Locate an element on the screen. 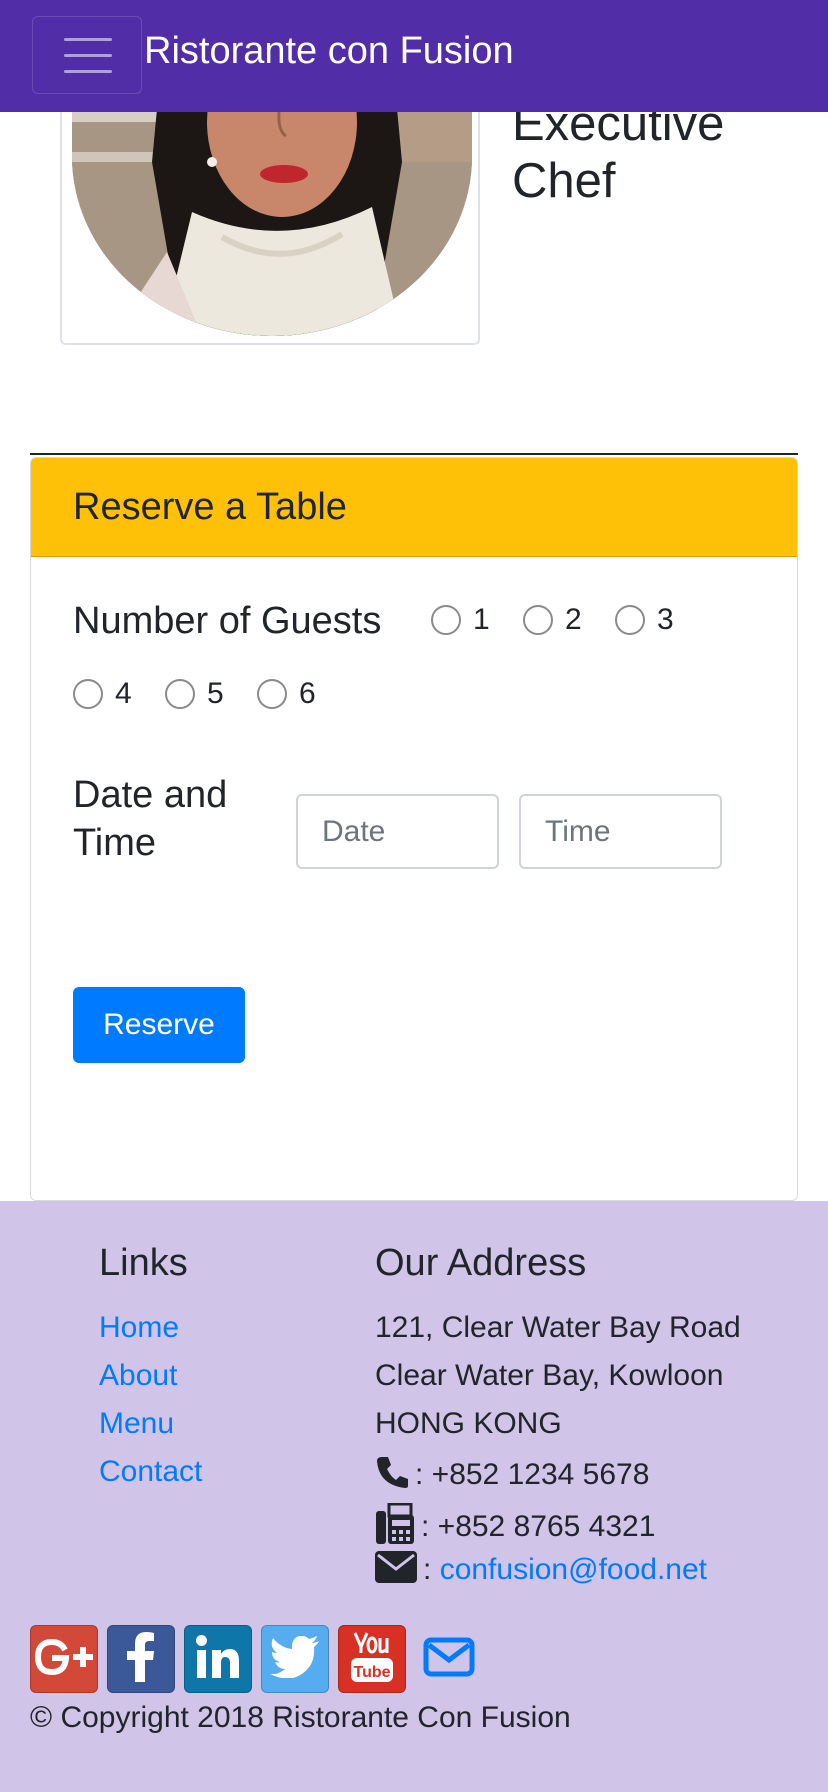  address-line-3: HONG KONG is located at coordinates (468, 1423).